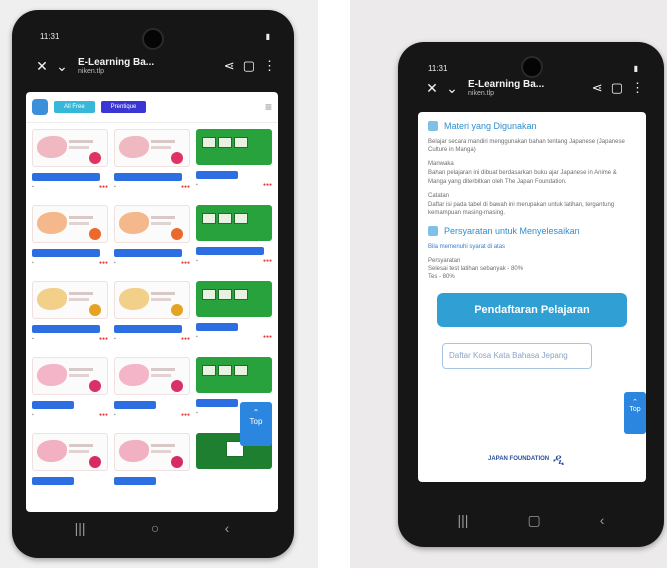 The width and height of the screenshot is (667, 568). What do you see at coordinates (512, 230) in the screenshot?
I see `section-requirements-title: Persyaratan untuk Menyelesaikan` at bounding box center [512, 230].